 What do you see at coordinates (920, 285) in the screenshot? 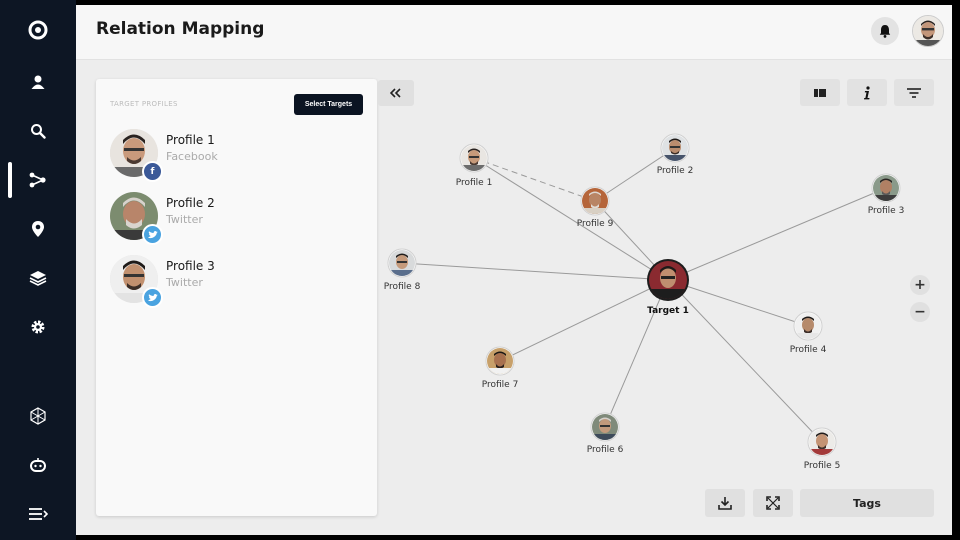
I see `zoom-in-button: +` at bounding box center [920, 285].